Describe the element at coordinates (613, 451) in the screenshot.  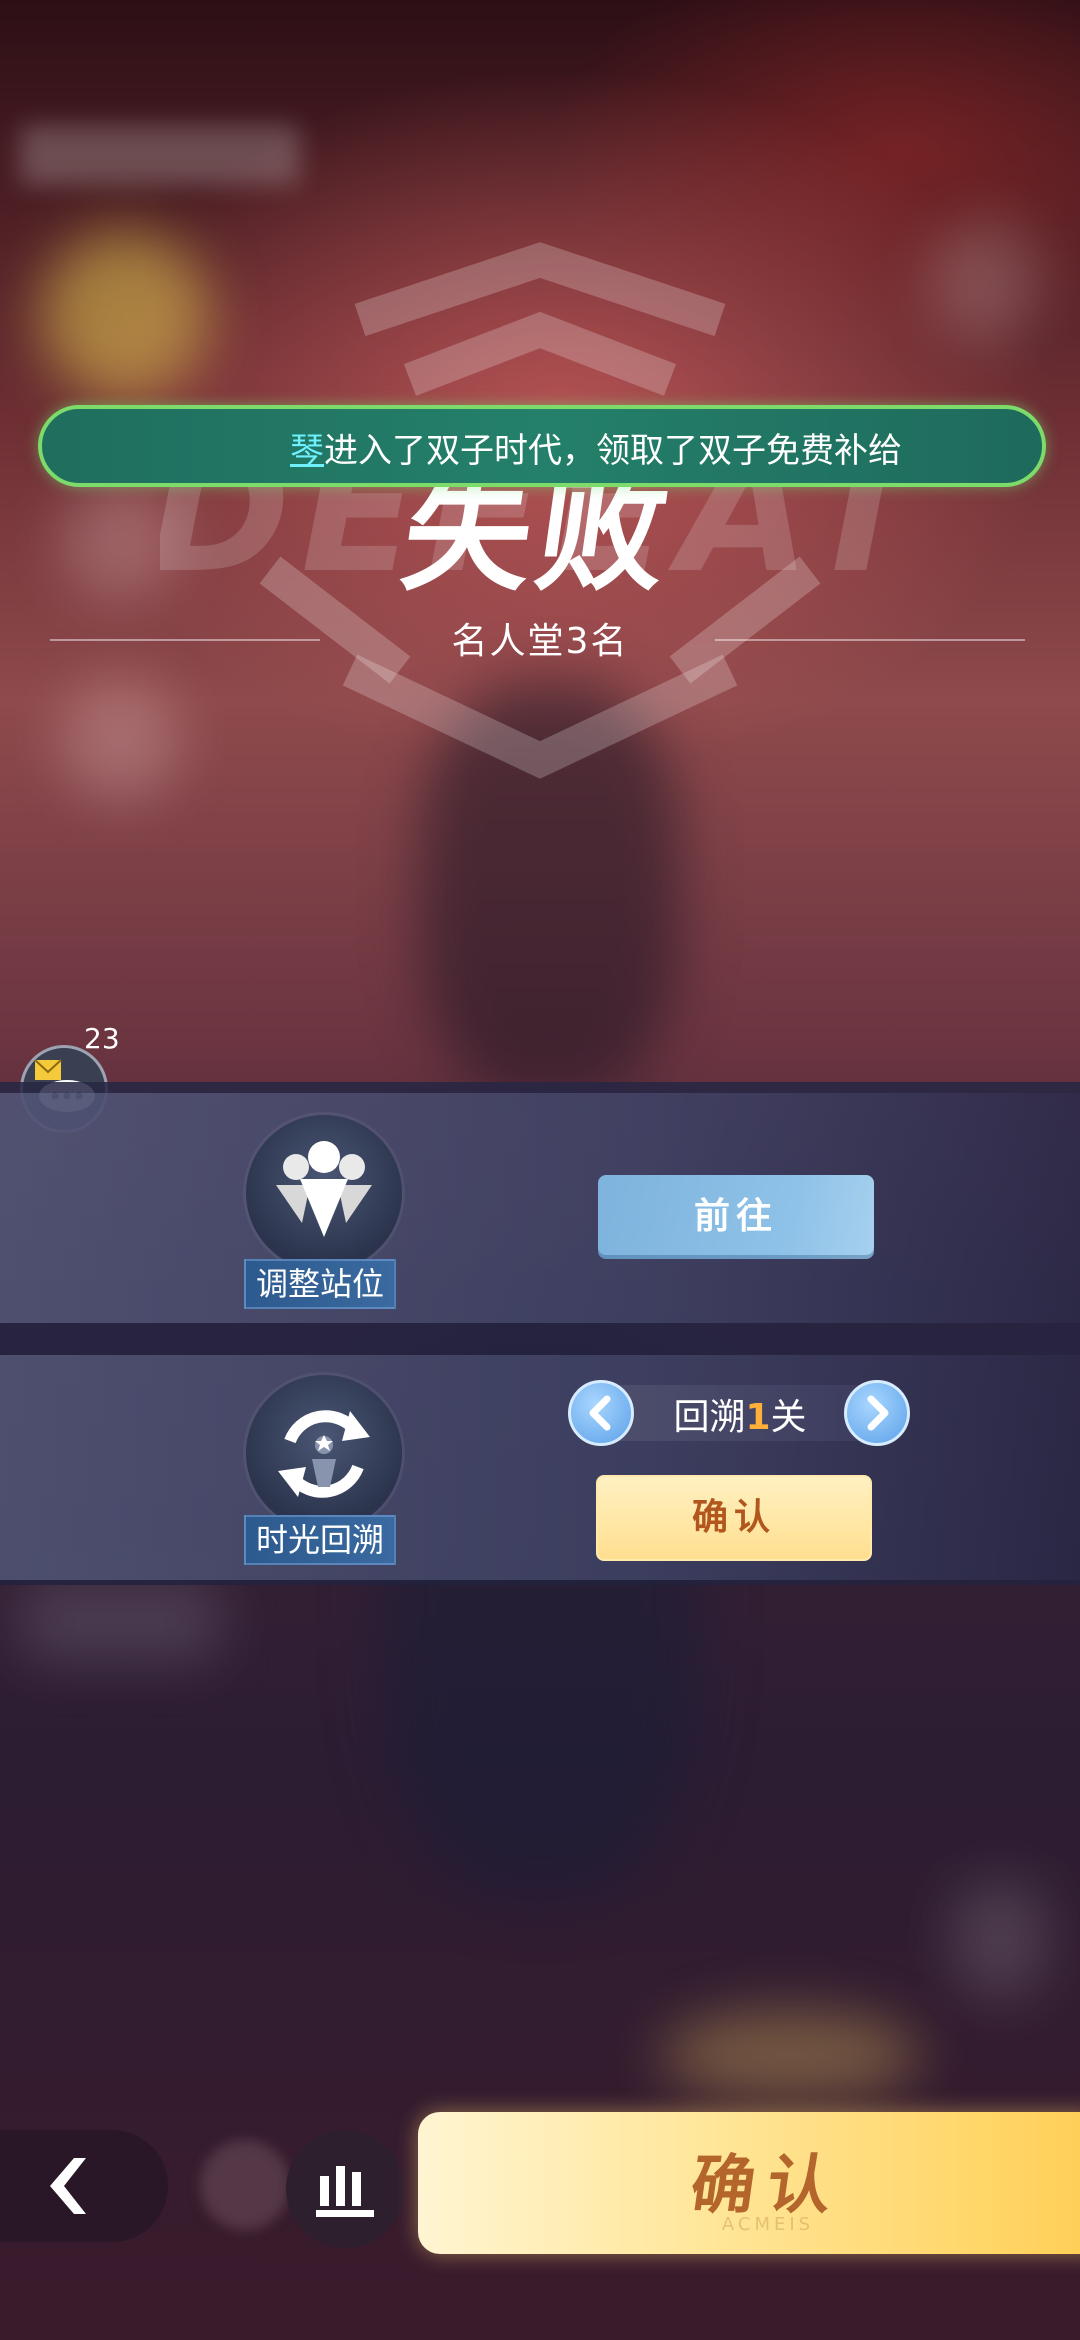
I see `announcement-message: 进入了双子时代，领取了双子免费补给` at that location.